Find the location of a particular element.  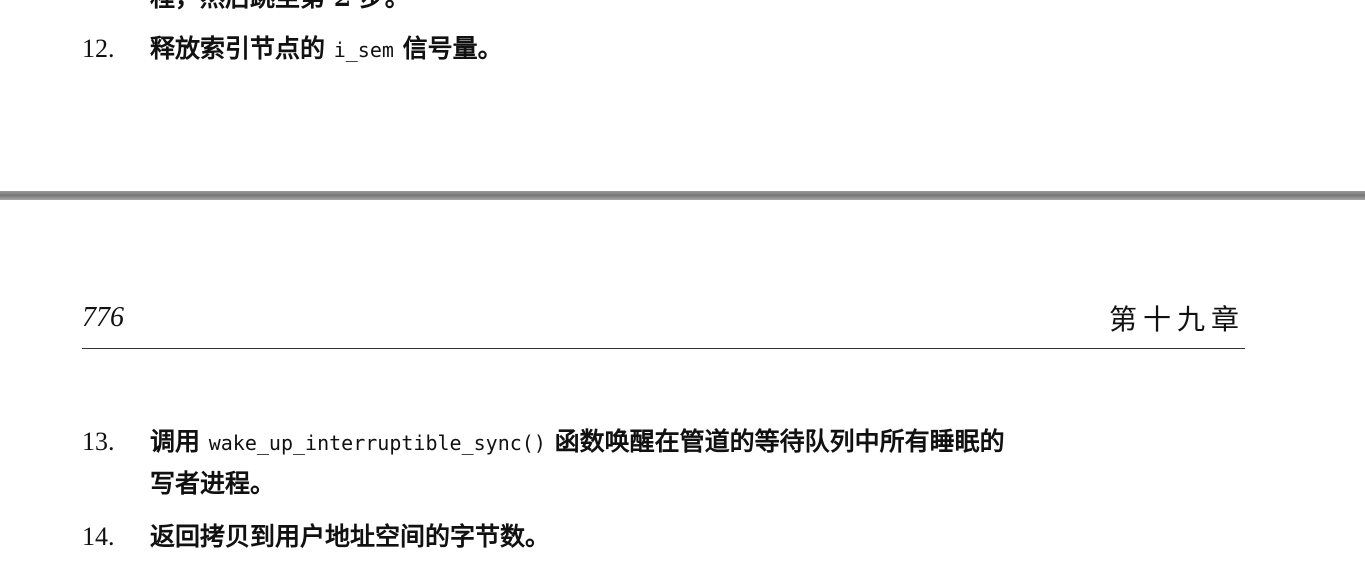

clipped-previous-line: 程，然后跳至第 2 步。 is located at coordinates (280, 7).